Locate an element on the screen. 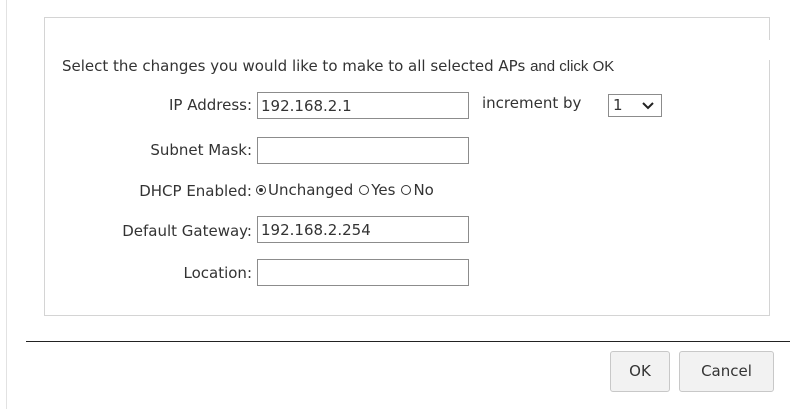 The height and width of the screenshot is (409, 800). radio-checked-icon is located at coordinates (261, 190).